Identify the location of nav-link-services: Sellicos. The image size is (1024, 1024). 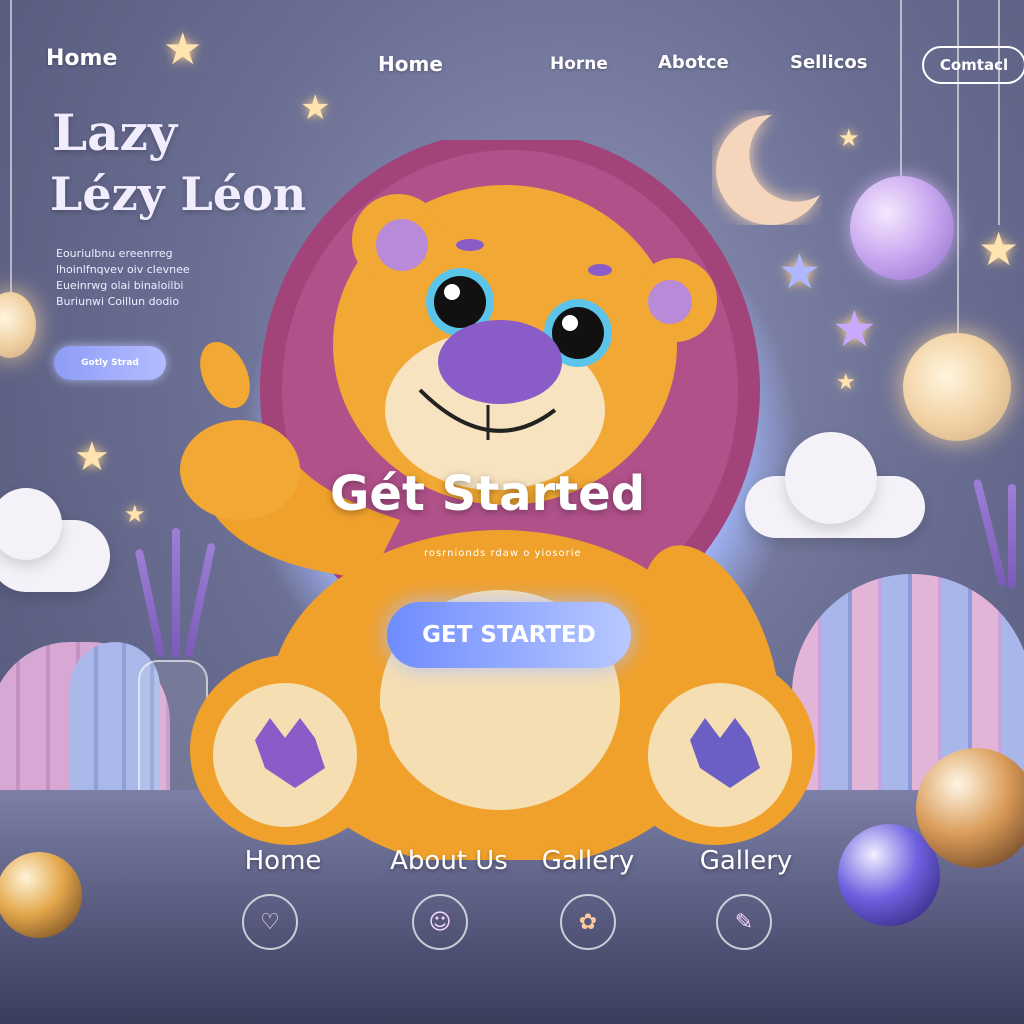
(828, 62).